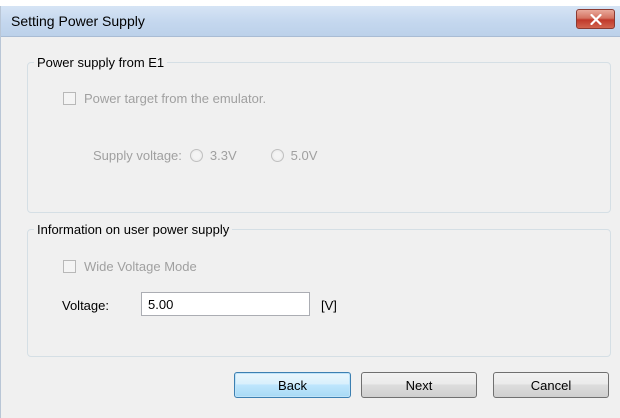  Describe the element at coordinates (137, 155) in the screenshot. I see `supply-voltage-label: Supply voltage:` at that location.